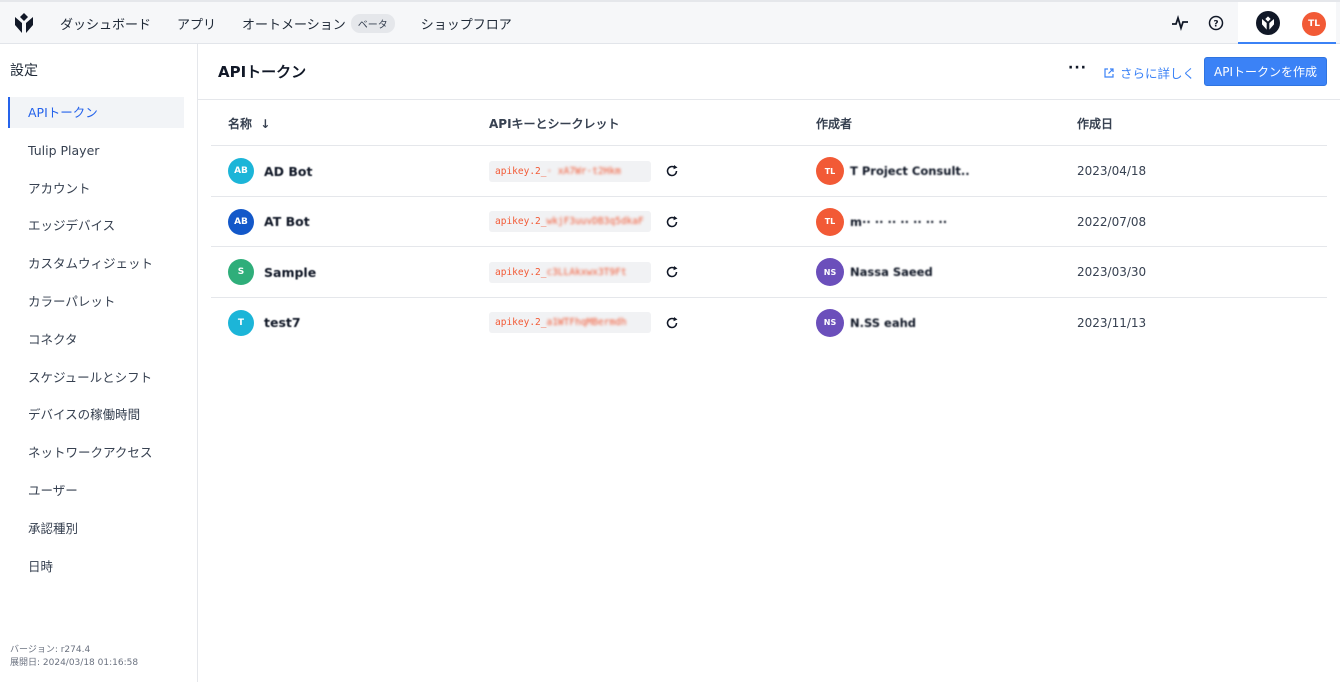 The height and width of the screenshot is (682, 1340). I want to click on beta-badge: ベータ, so click(372, 23).